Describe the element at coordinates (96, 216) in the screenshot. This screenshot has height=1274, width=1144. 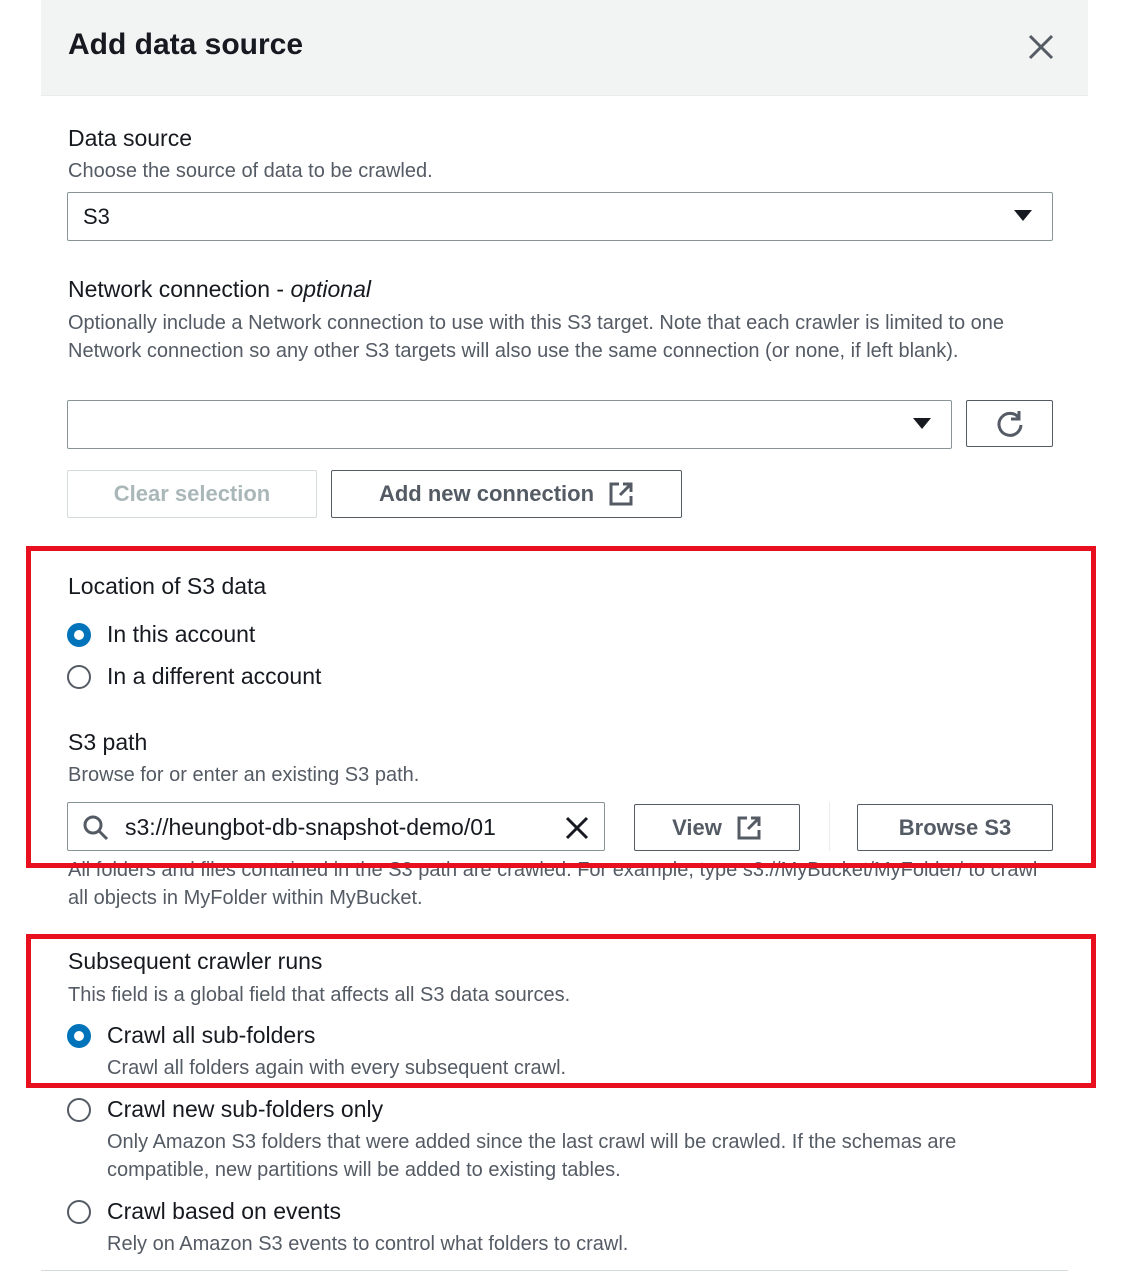
I see `data-source-value: S3` at that location.